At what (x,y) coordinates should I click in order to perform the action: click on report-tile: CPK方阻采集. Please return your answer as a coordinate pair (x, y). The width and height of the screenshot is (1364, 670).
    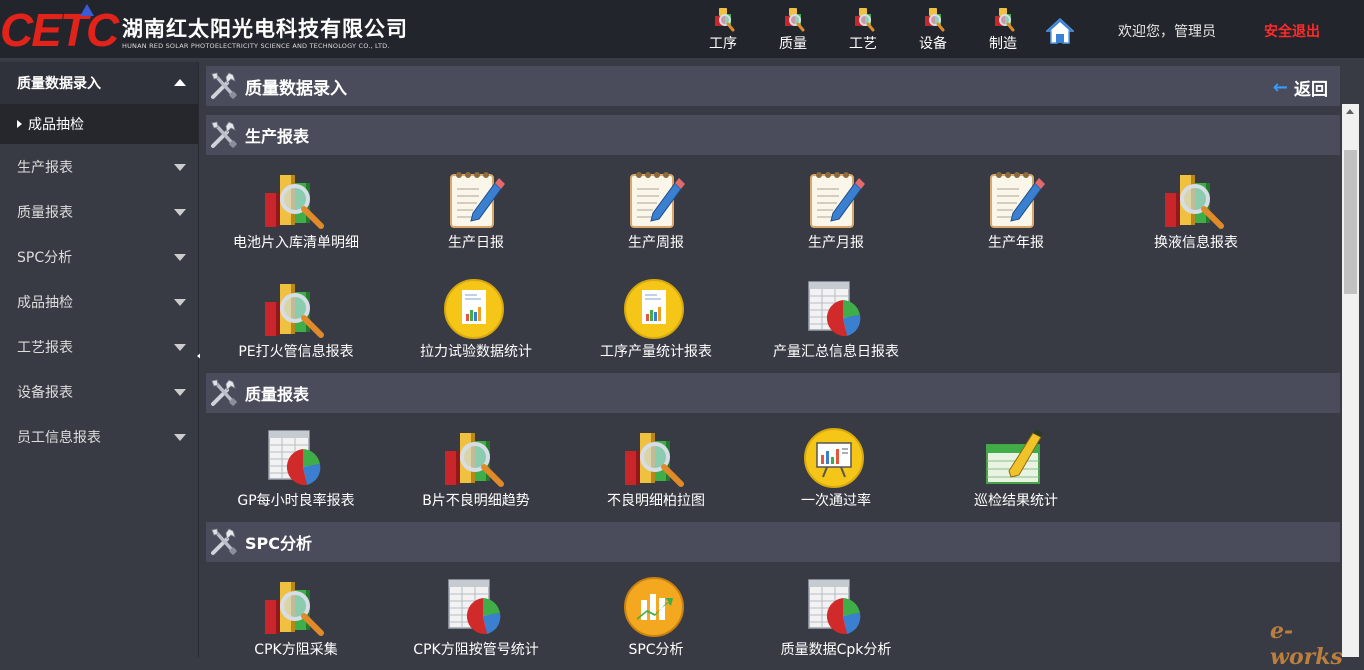
    Looking at the image, I should click on (296, 609).